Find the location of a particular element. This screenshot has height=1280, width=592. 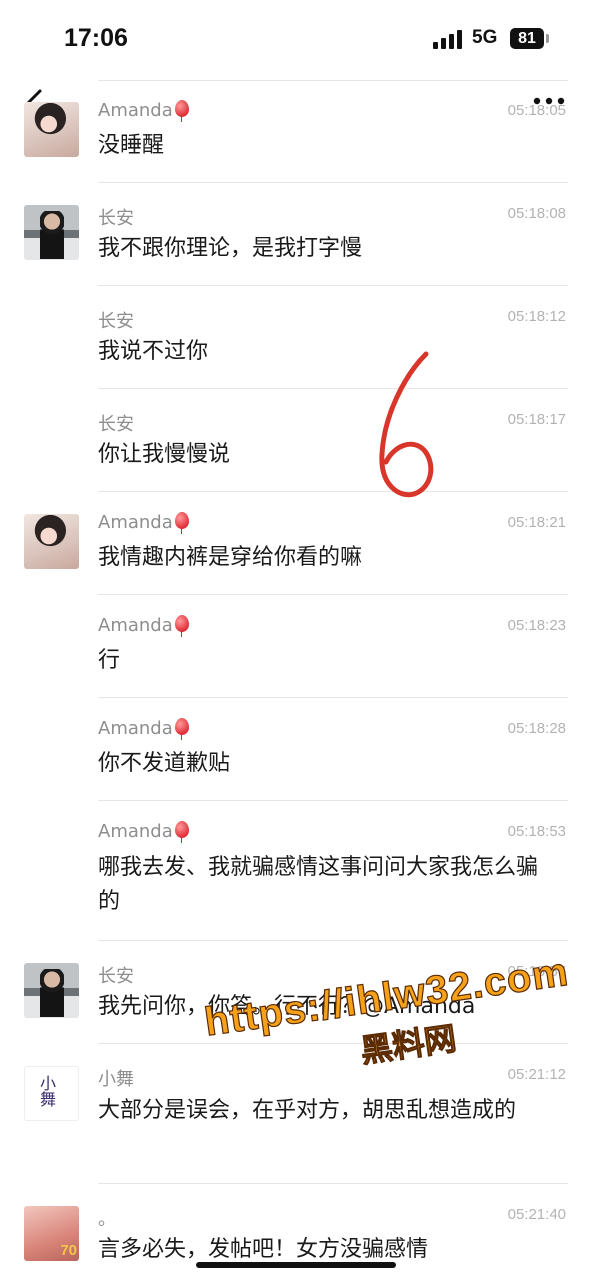

message-item: Amanda 05:18:23 行 is located at coordinates (296, 646).